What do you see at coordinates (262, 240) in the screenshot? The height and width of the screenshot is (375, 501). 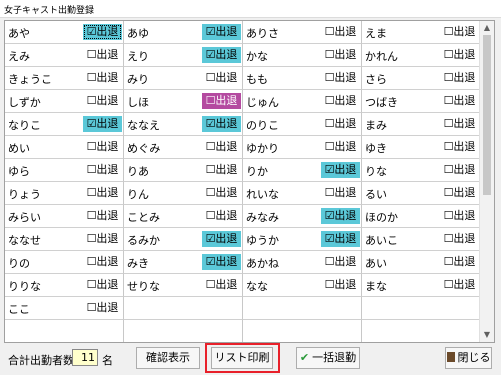 I see `cast-name: ゆうか` at bounding box center [262, 240].